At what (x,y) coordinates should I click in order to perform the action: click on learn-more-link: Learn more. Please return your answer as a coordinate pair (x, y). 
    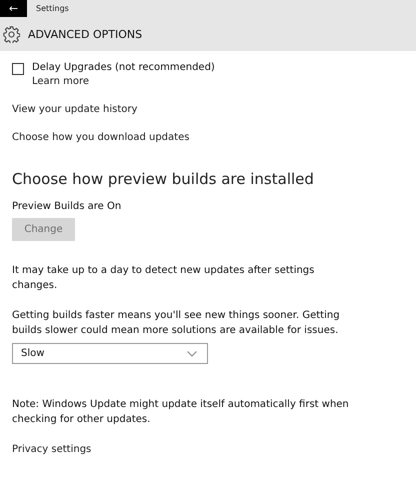
    Looking at the image, I should click on (123, 82).